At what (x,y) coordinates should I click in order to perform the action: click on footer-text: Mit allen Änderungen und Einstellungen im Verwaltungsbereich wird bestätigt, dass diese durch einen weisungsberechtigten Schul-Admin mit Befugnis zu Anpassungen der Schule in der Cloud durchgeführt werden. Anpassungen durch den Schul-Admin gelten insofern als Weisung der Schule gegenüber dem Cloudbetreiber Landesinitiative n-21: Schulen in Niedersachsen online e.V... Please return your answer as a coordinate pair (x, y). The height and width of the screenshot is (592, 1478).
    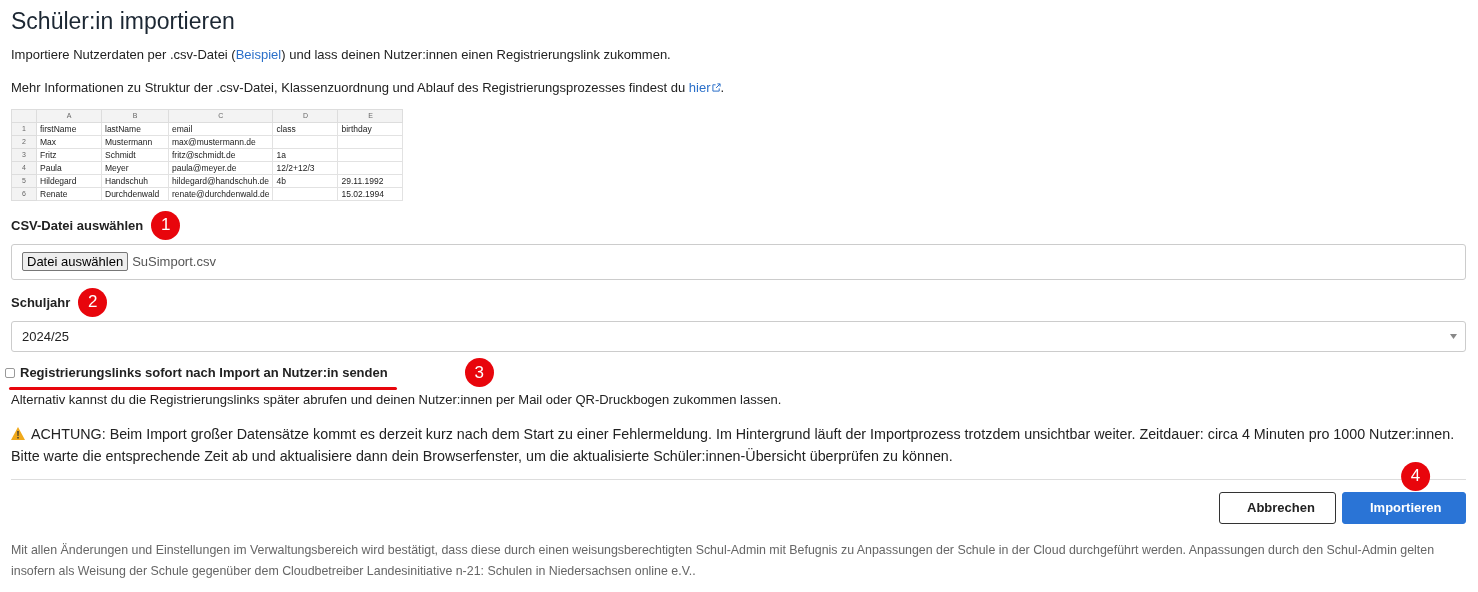
    Looking at the image, I should click on (723, 560).